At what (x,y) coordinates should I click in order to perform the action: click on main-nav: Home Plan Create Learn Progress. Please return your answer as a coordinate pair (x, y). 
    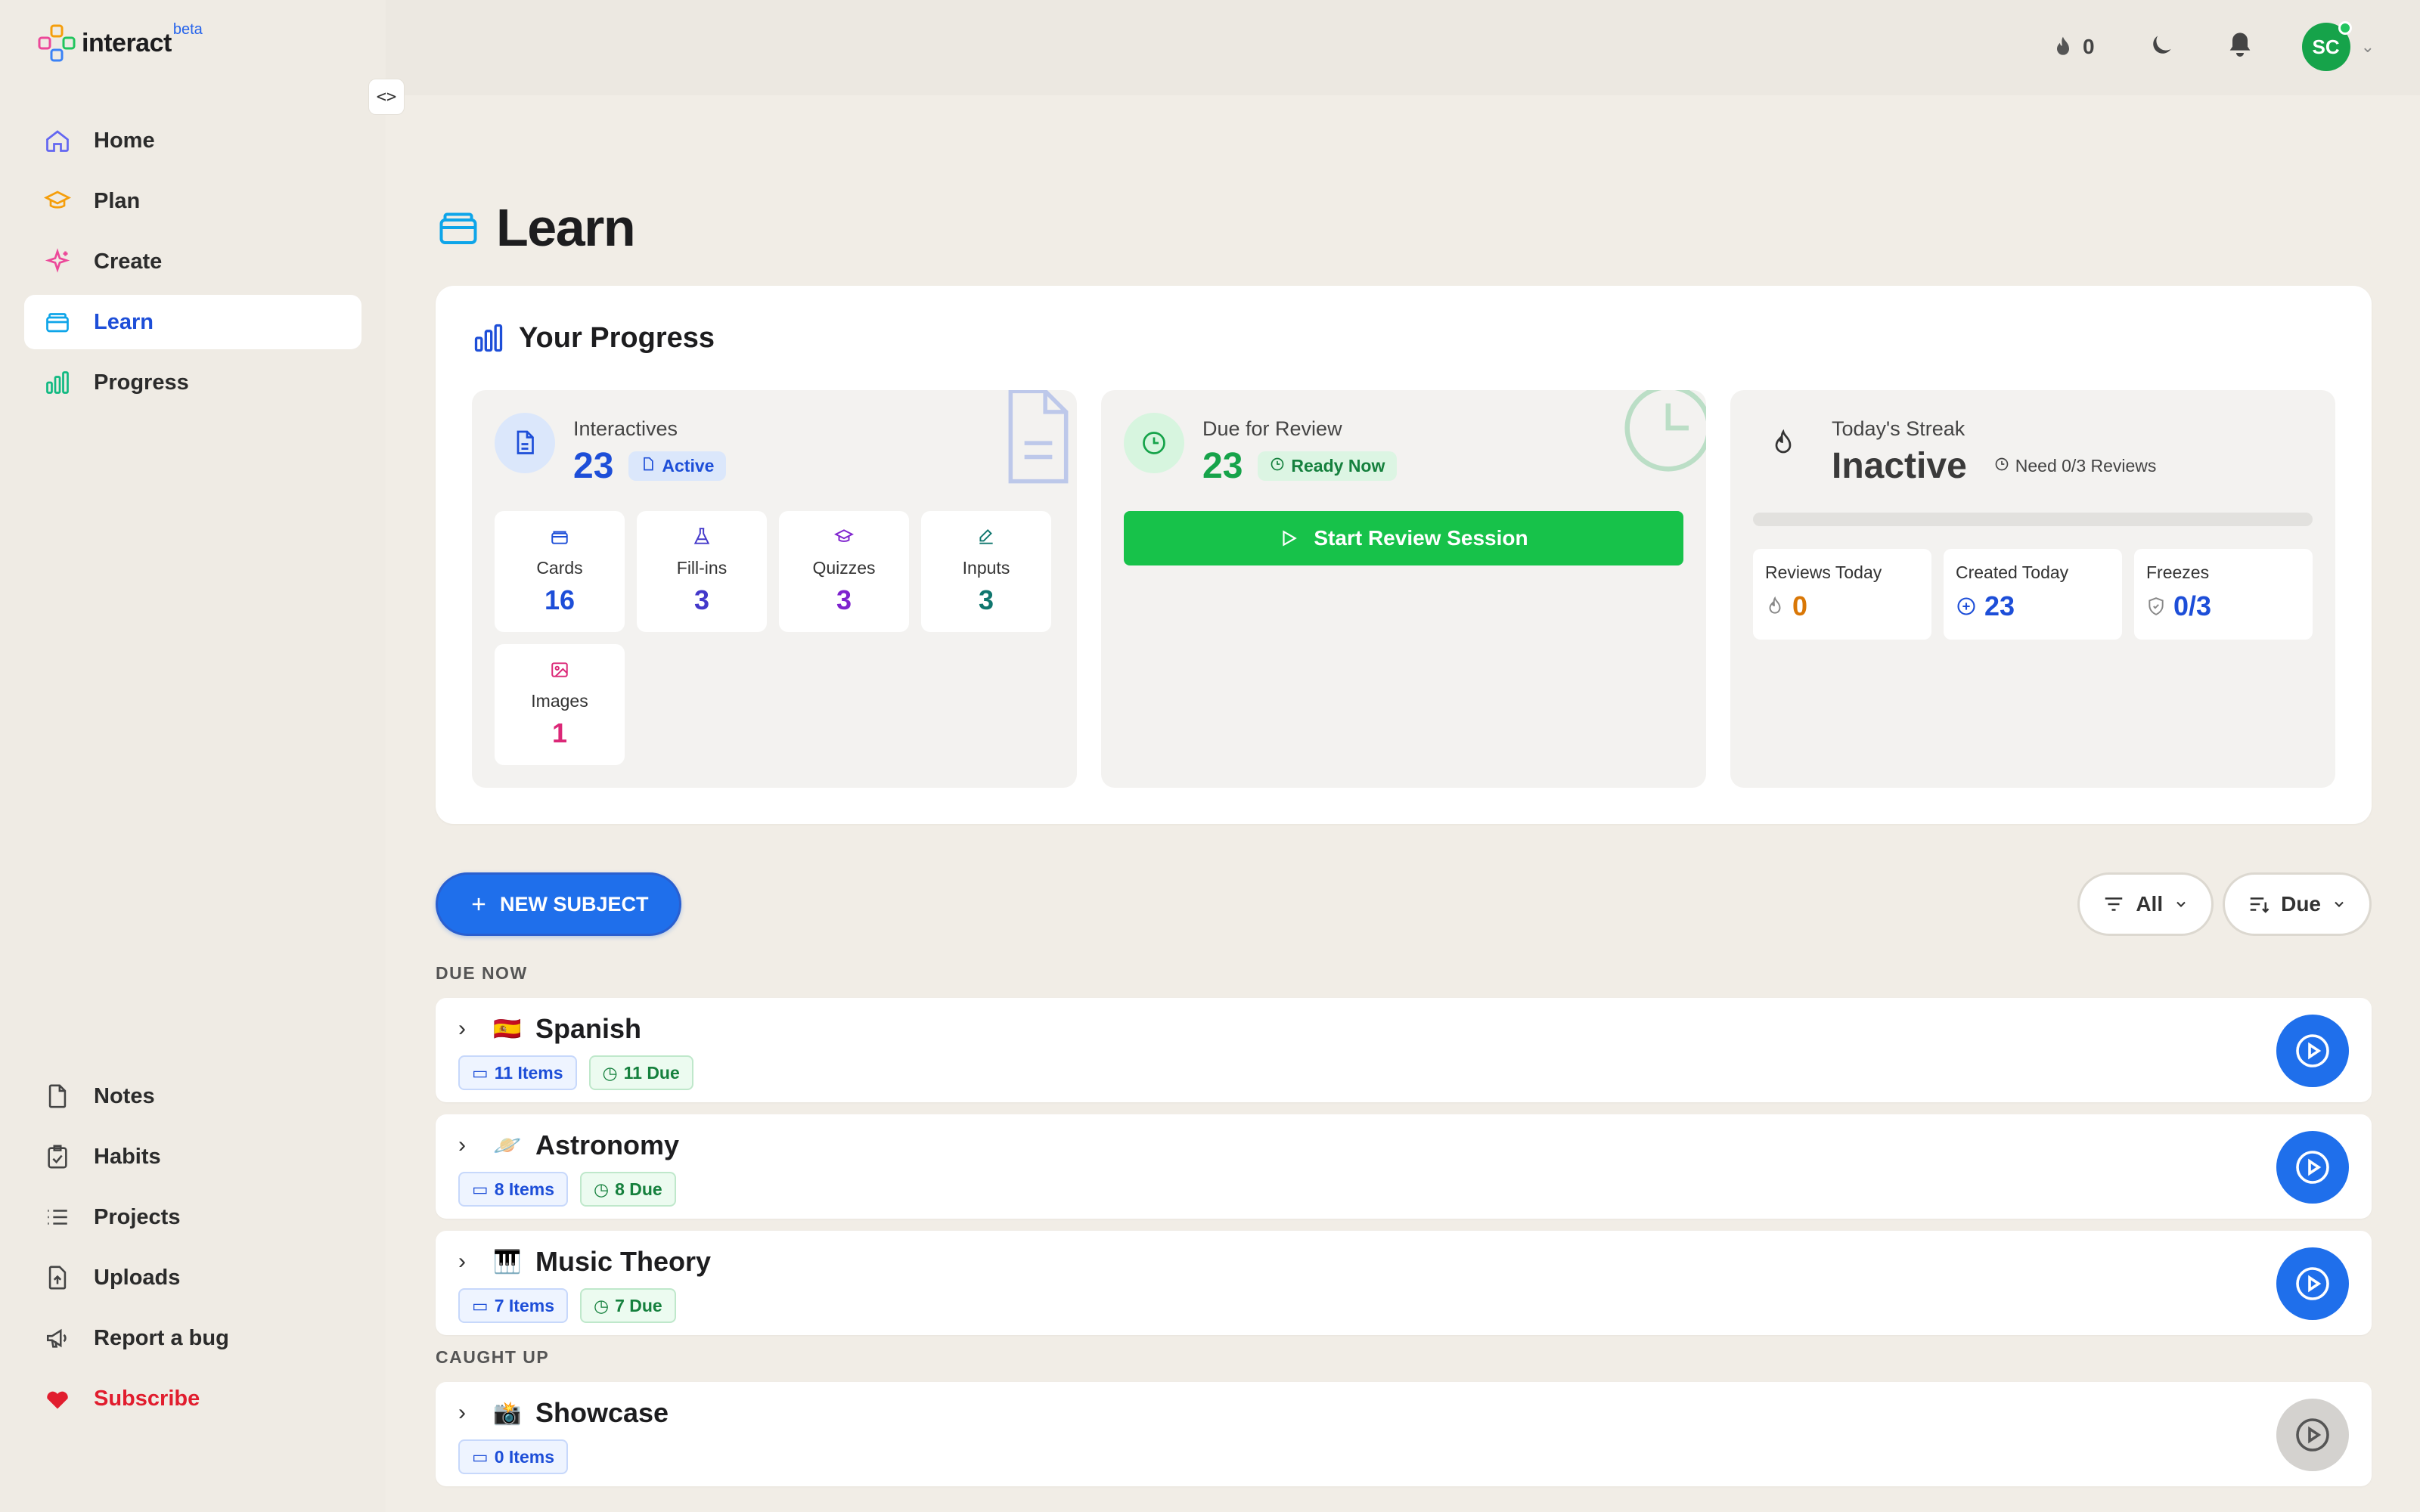
    Looking at the image, I should click on (192, 264).